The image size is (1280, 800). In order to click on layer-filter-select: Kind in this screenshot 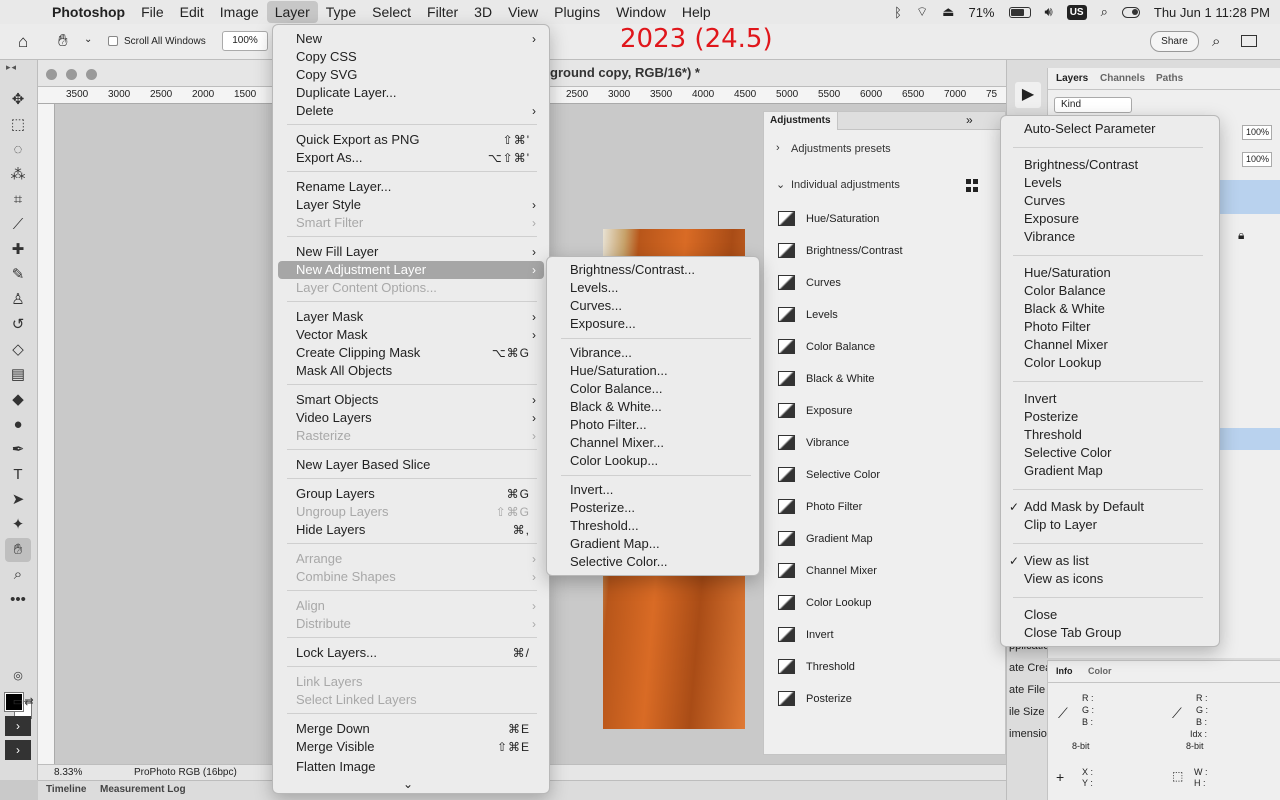, I will do `click(1093, 105)`.